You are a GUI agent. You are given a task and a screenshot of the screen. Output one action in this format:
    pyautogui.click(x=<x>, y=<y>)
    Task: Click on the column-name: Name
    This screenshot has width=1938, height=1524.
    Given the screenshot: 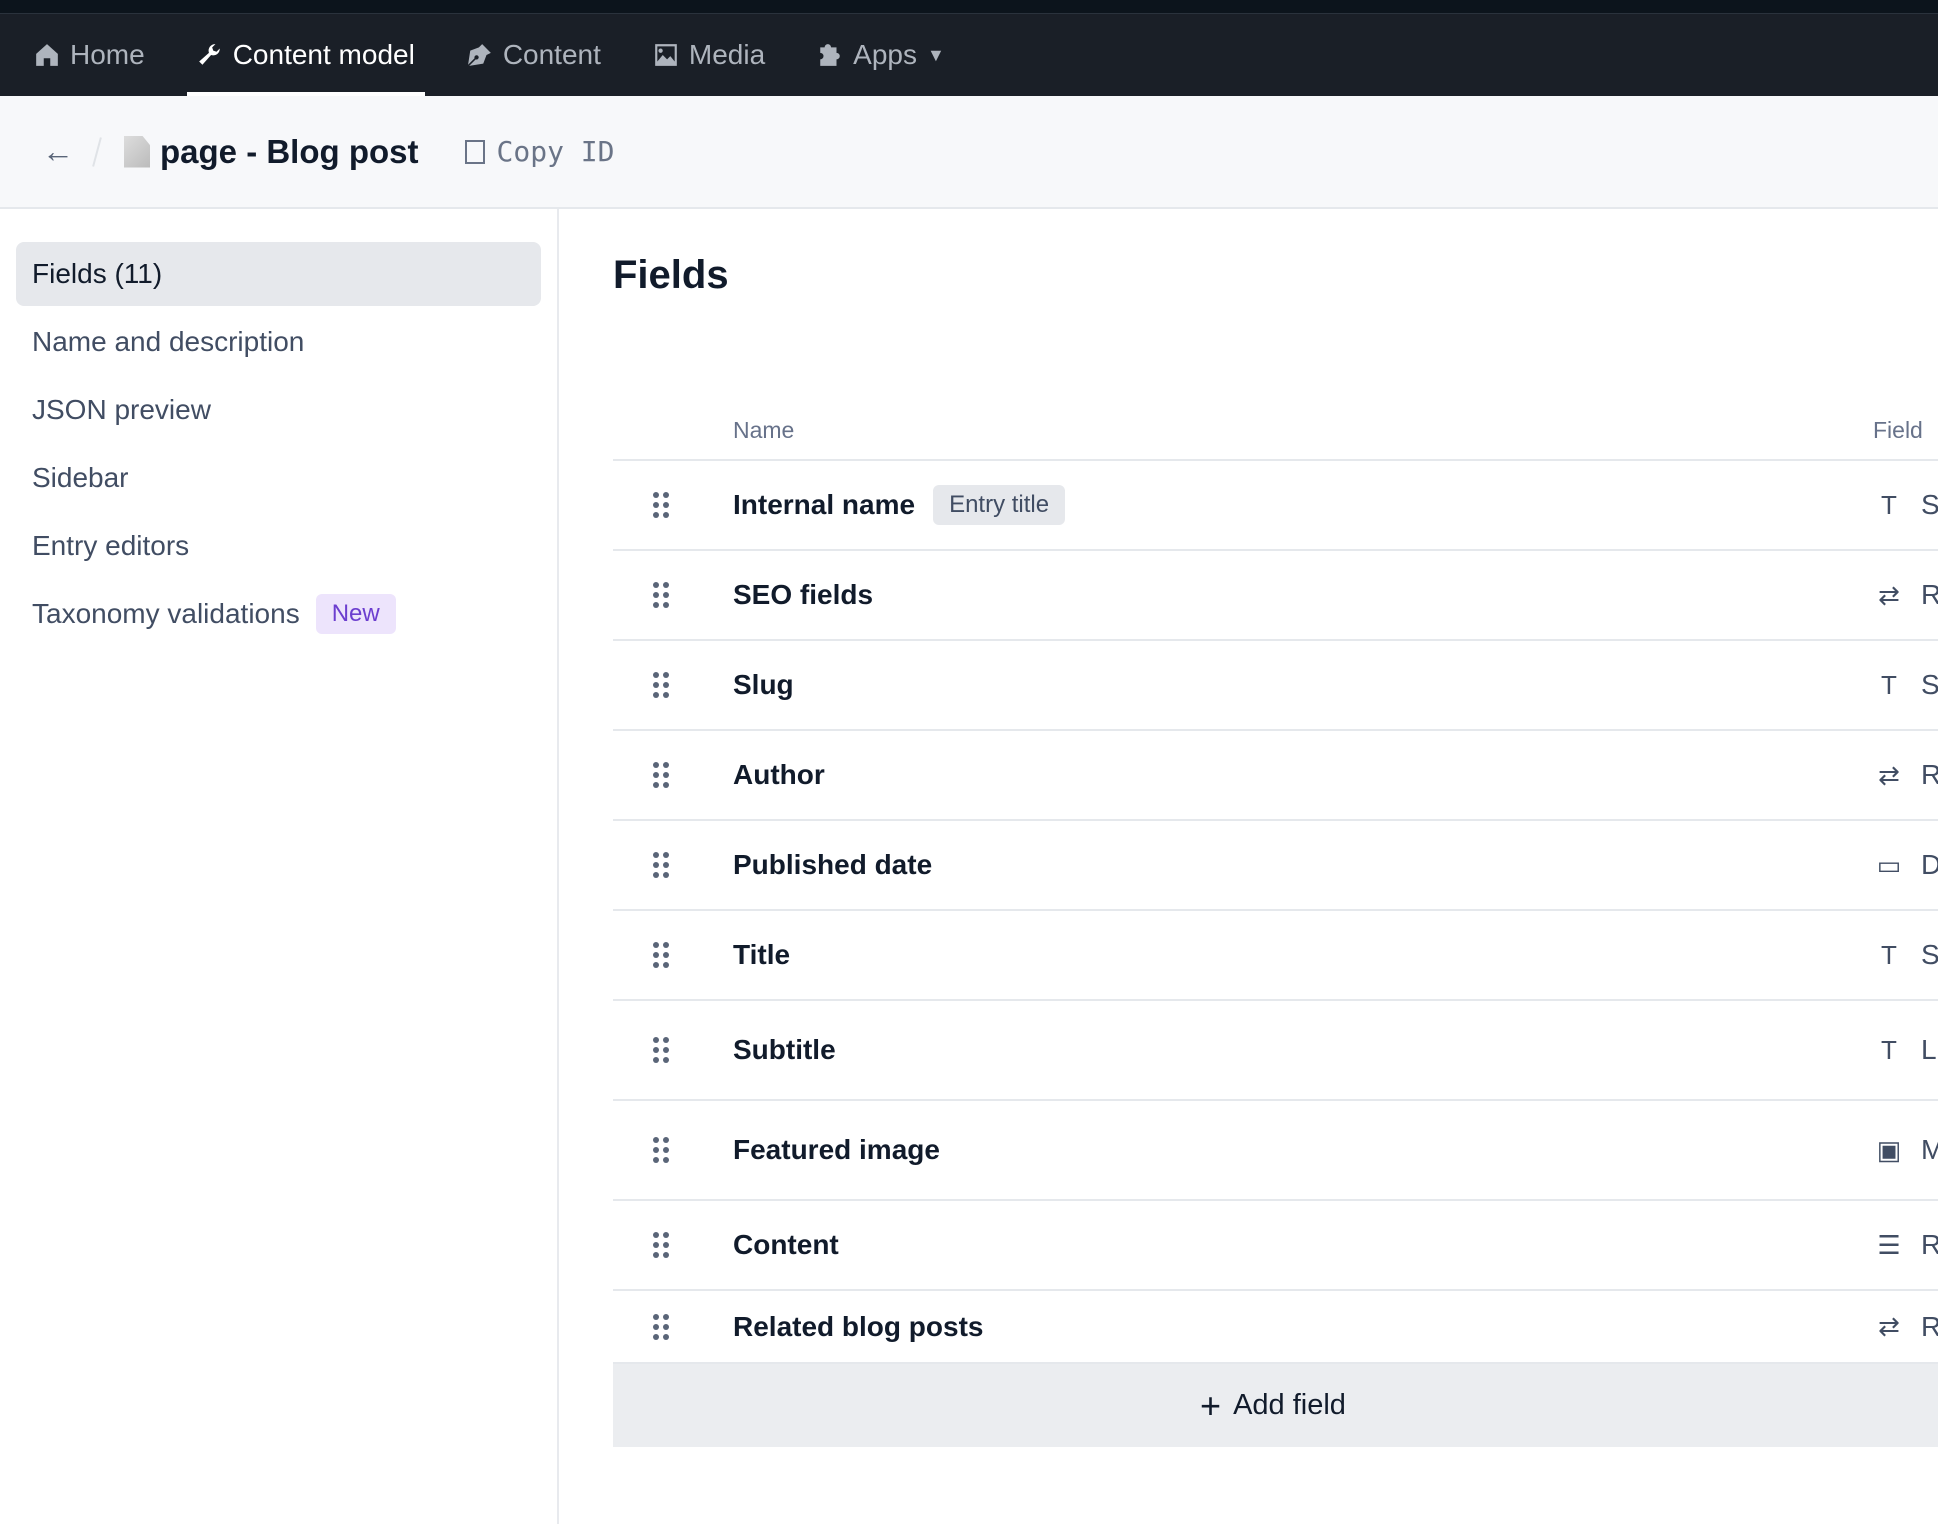 What is the action you would take?
    pyautogui.click(x=764, y=430)
    